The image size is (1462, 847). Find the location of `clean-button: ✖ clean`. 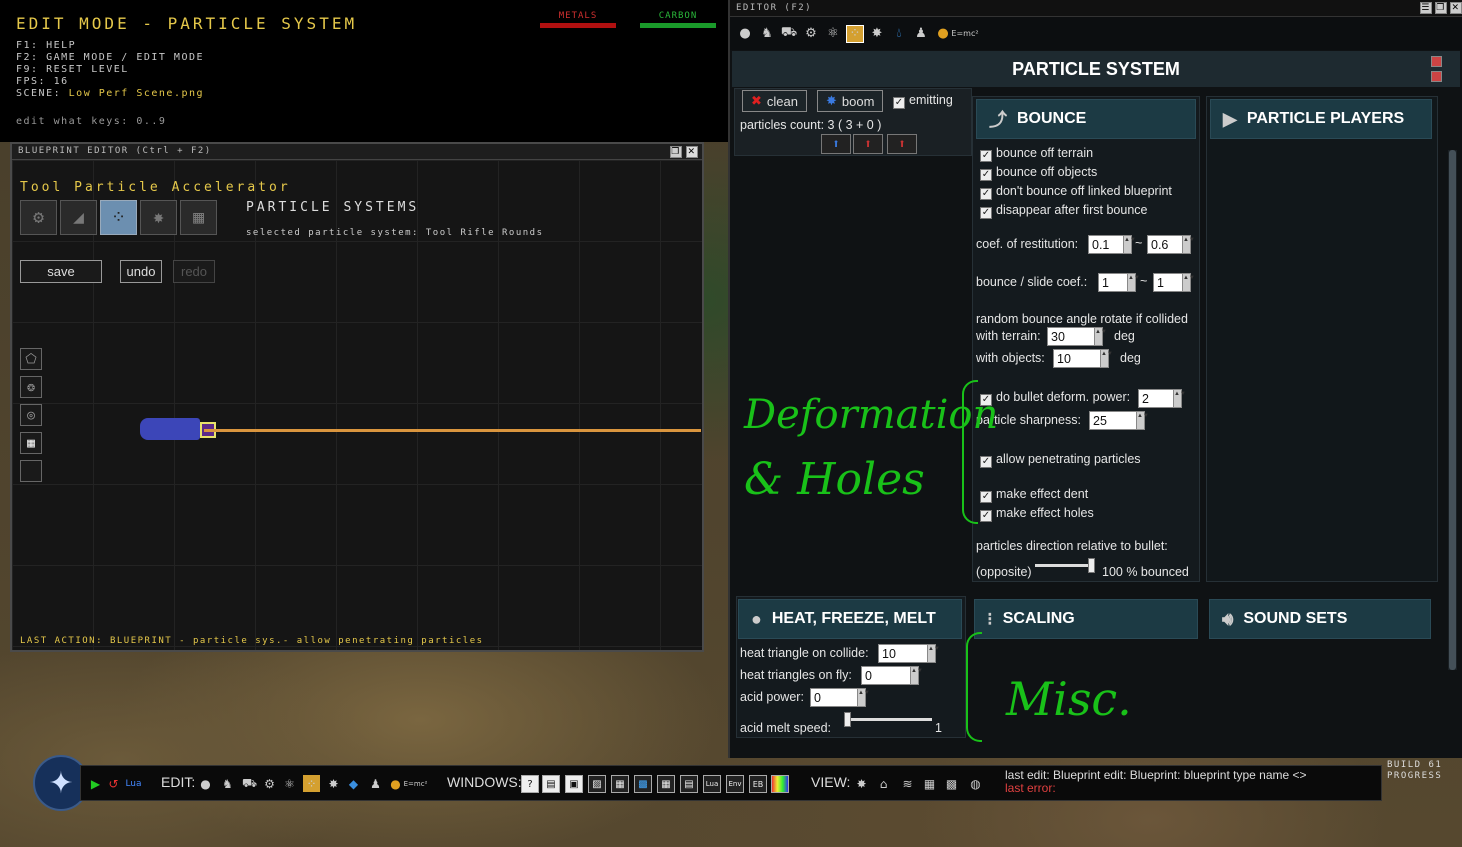

clean-button: ✖ clean is located at coordinates (774, 101).